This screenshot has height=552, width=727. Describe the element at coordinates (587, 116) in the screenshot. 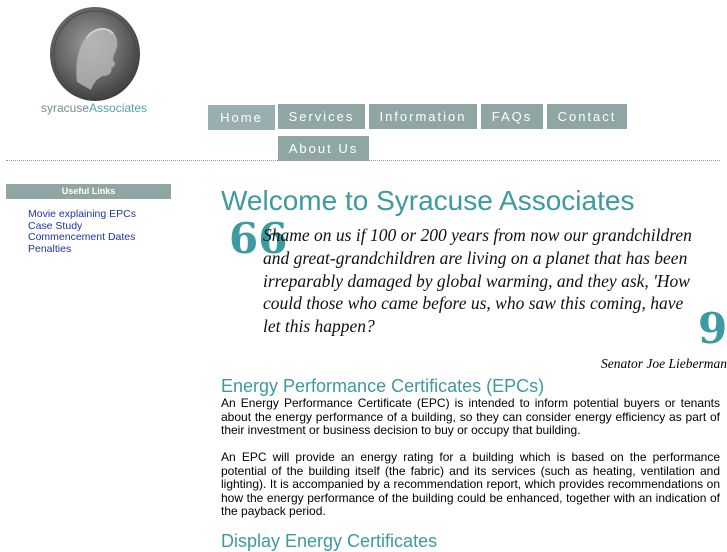

I see `nav-contact: Contact` at that location.